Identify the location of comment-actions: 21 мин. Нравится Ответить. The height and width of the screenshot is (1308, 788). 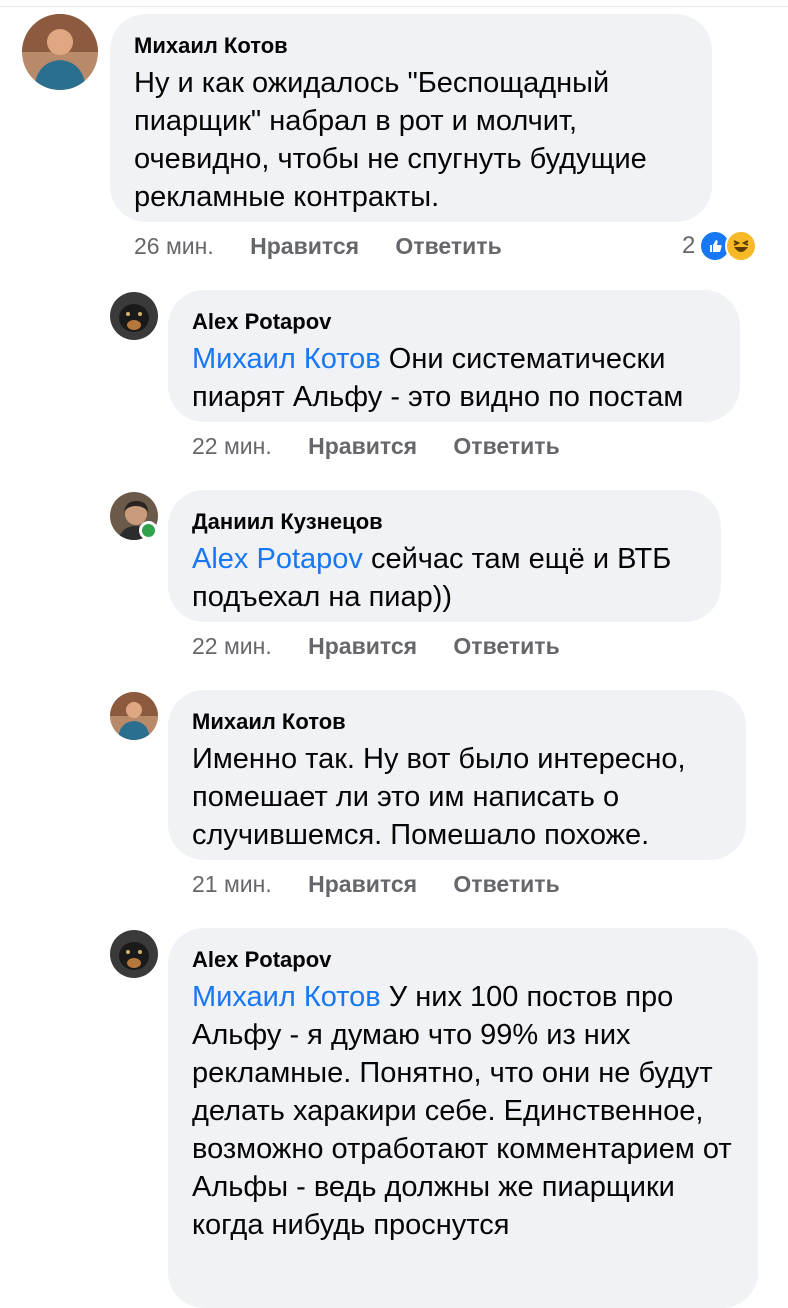
(376, 884).